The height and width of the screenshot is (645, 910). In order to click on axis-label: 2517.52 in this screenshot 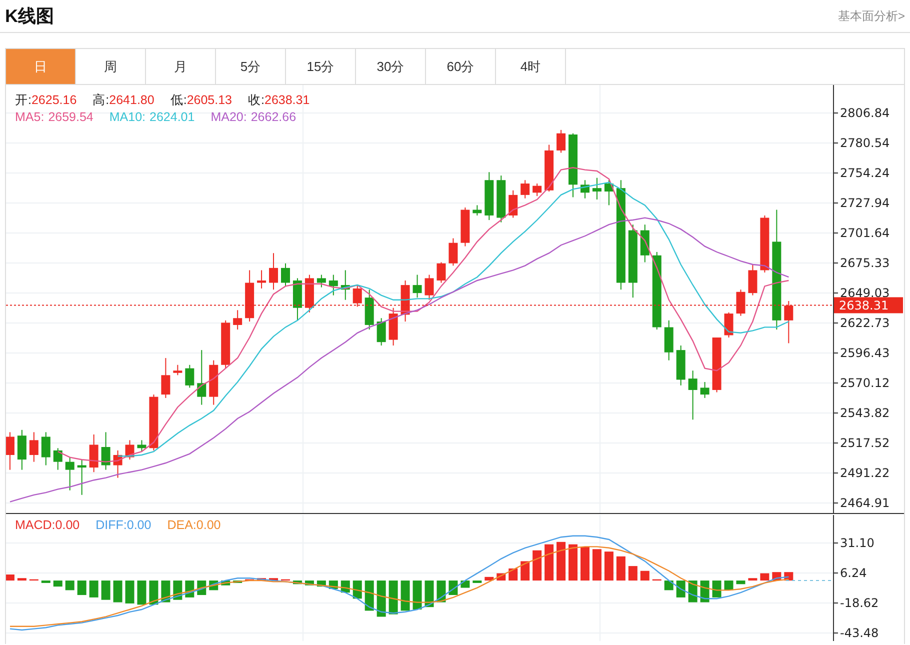, I will do `click(865, 443)`.